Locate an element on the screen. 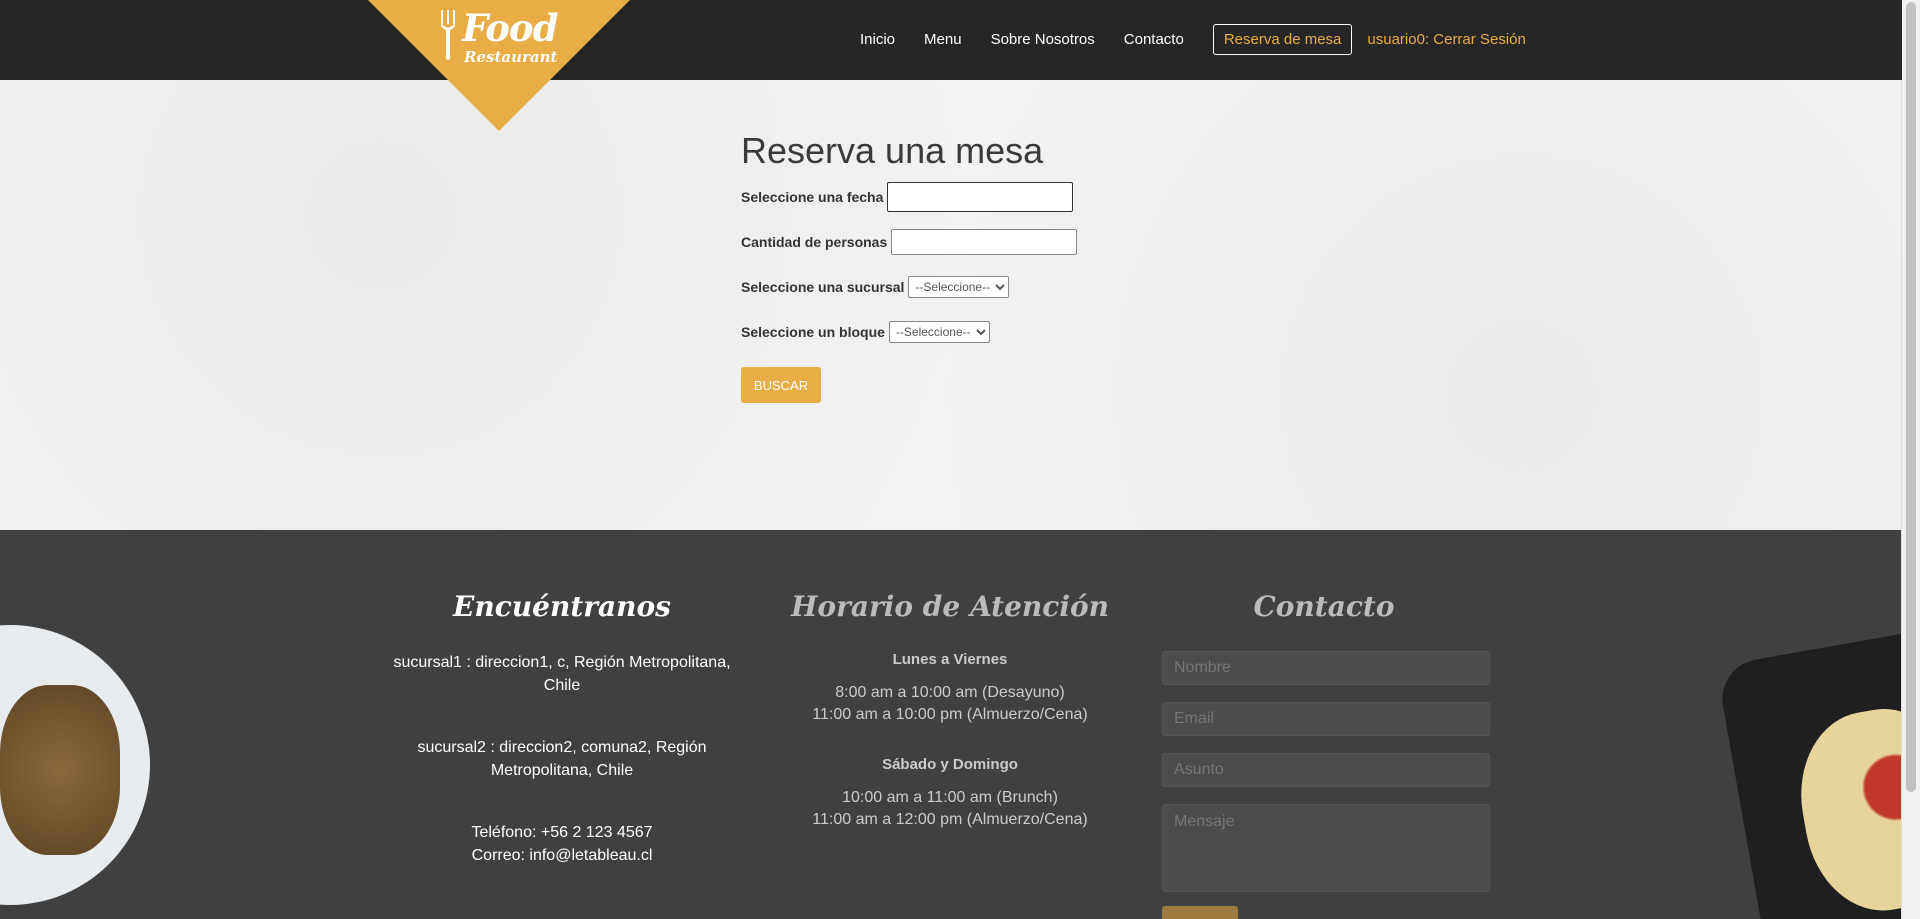 The image size is (1920, 919). people-label: Cantidad de personas is located at coordinates (814, 242).